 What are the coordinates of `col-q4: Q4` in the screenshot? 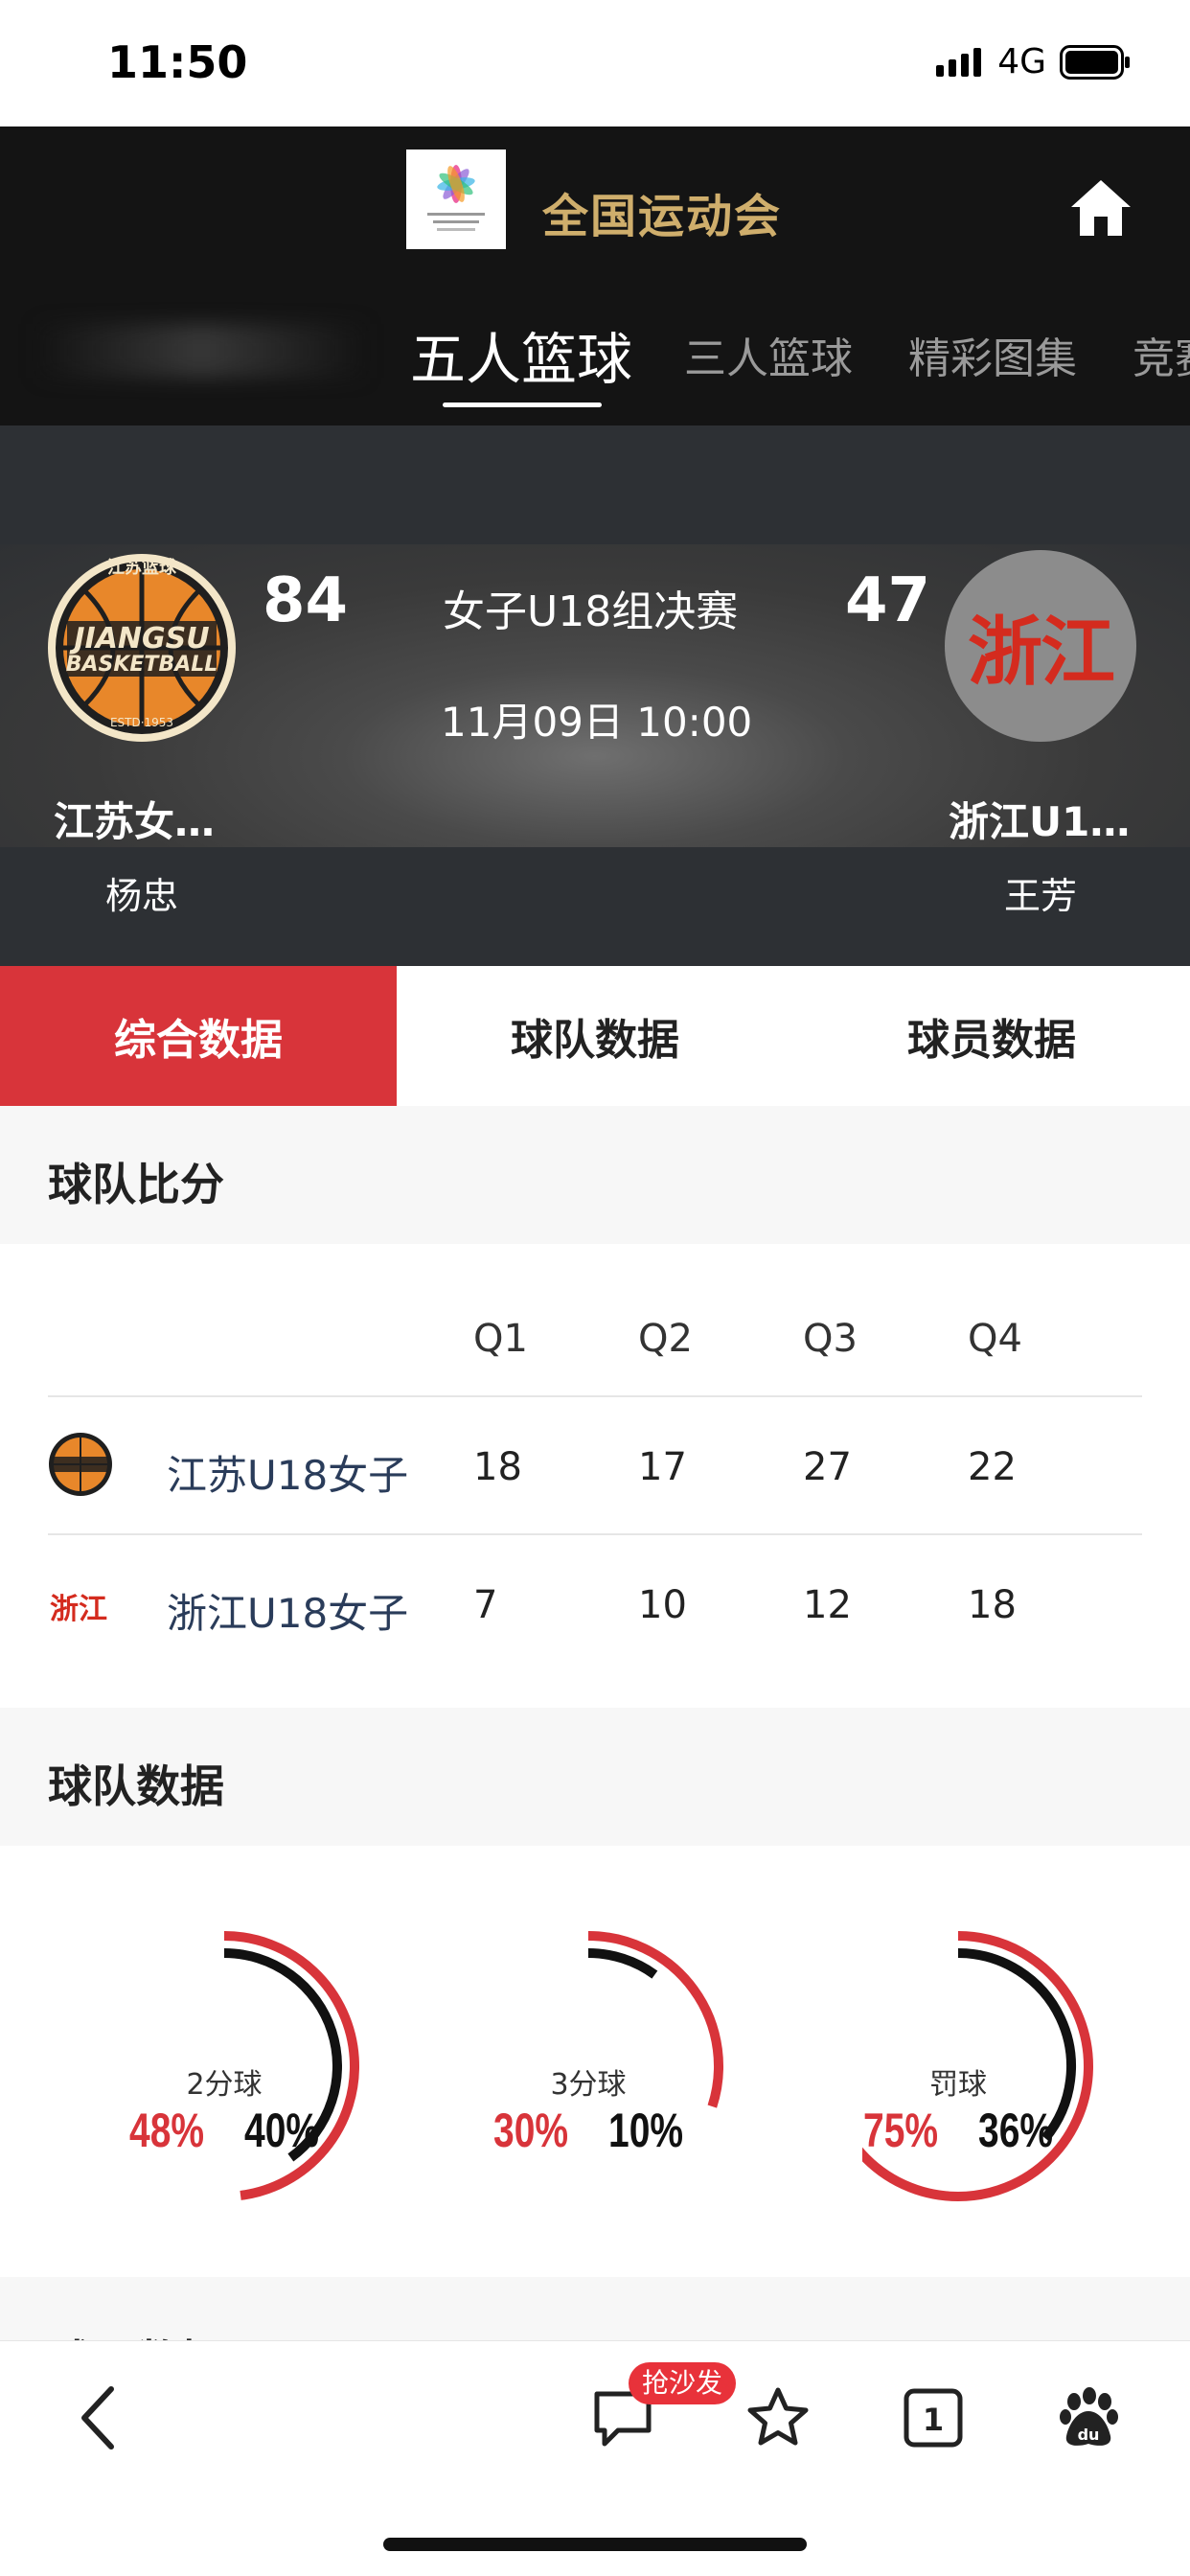 It's located at (995, 1339).